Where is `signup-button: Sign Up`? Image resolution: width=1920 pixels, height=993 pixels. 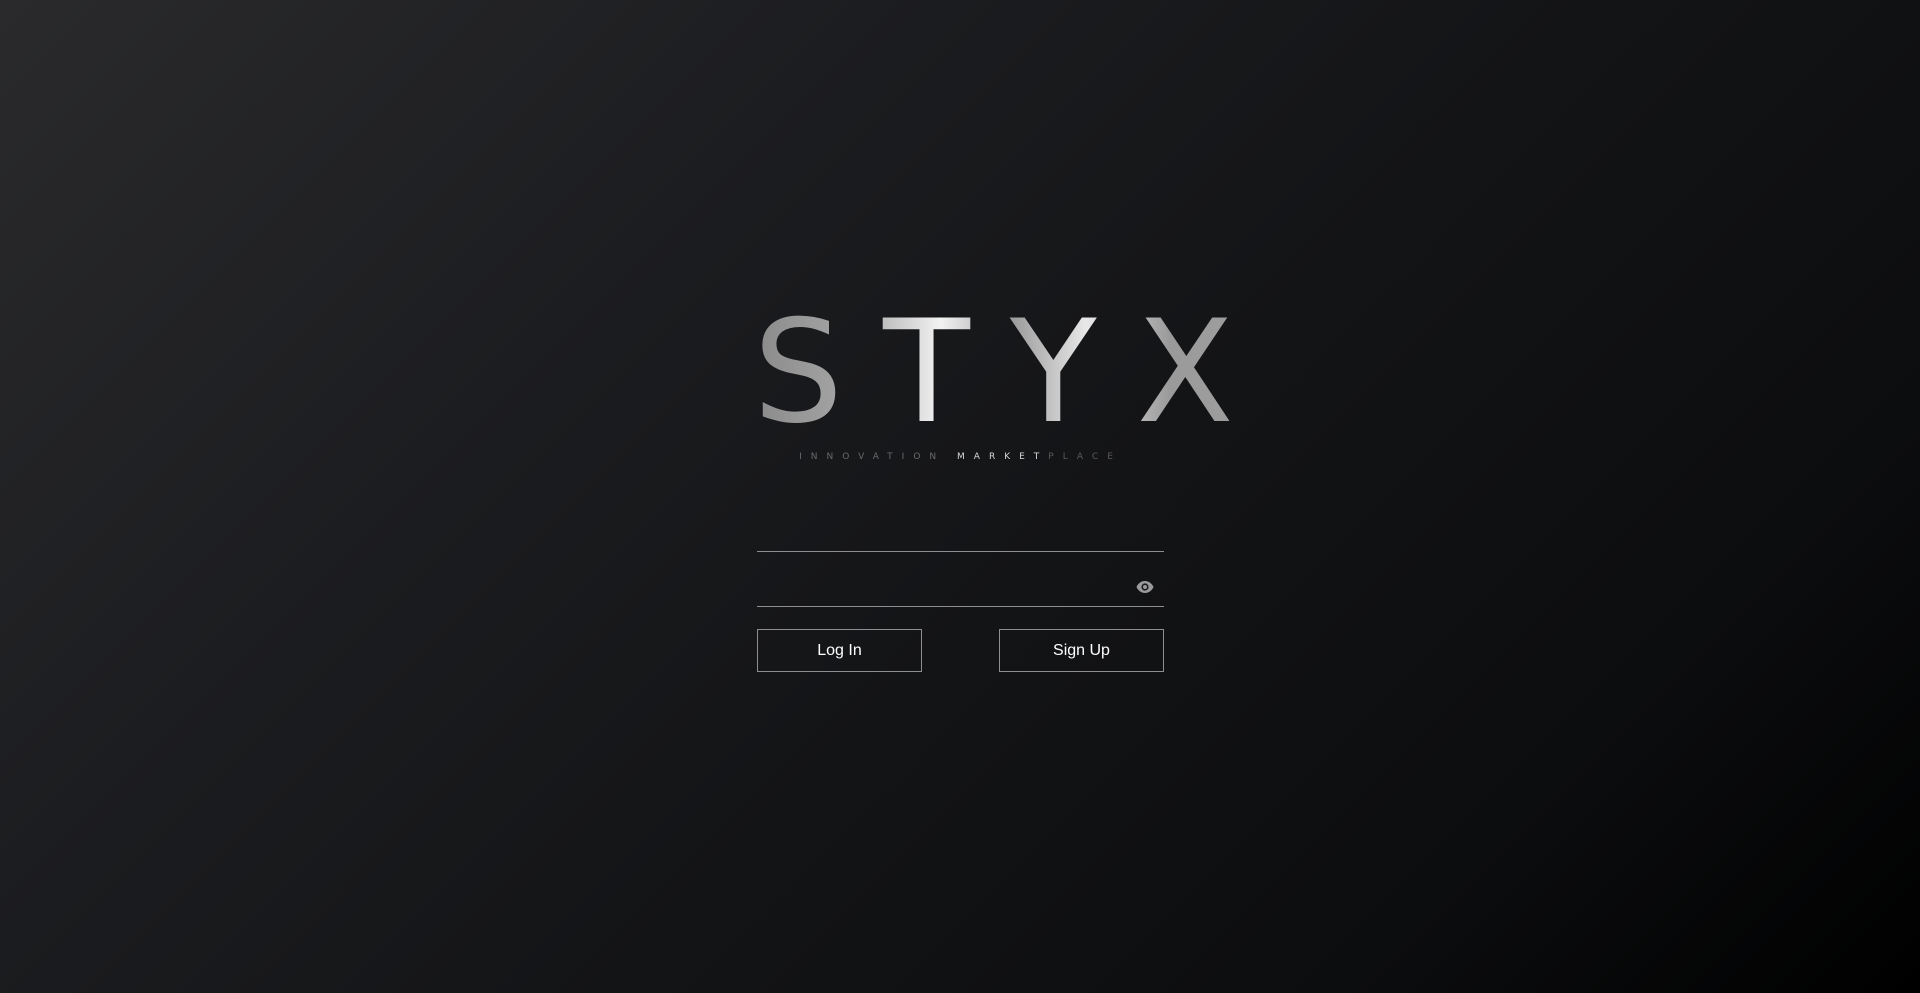 signup-button: Sign Up is located at coordinates (1081, 650).